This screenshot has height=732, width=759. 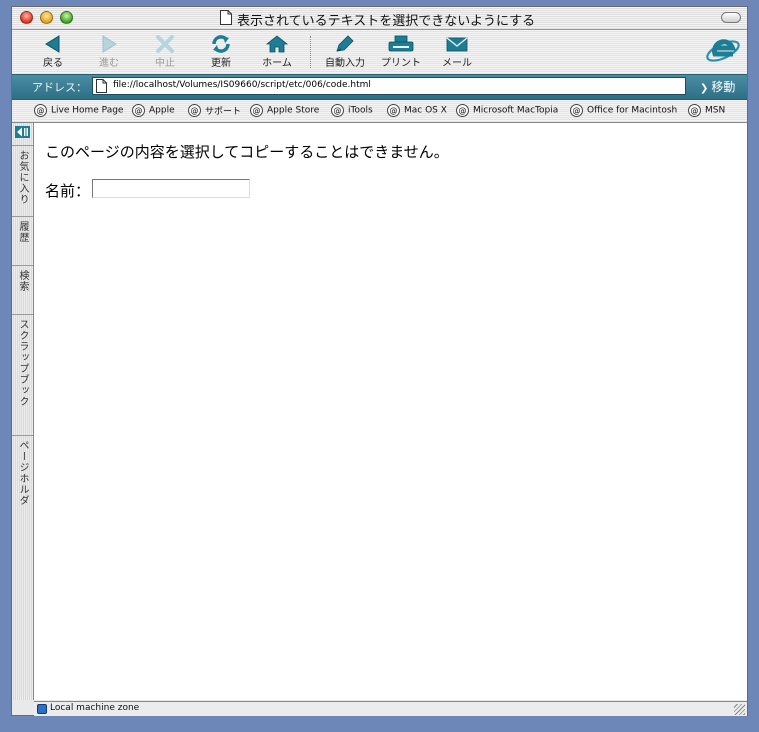 I want to click on stop-button: 中止, so click(x=165, y=52).